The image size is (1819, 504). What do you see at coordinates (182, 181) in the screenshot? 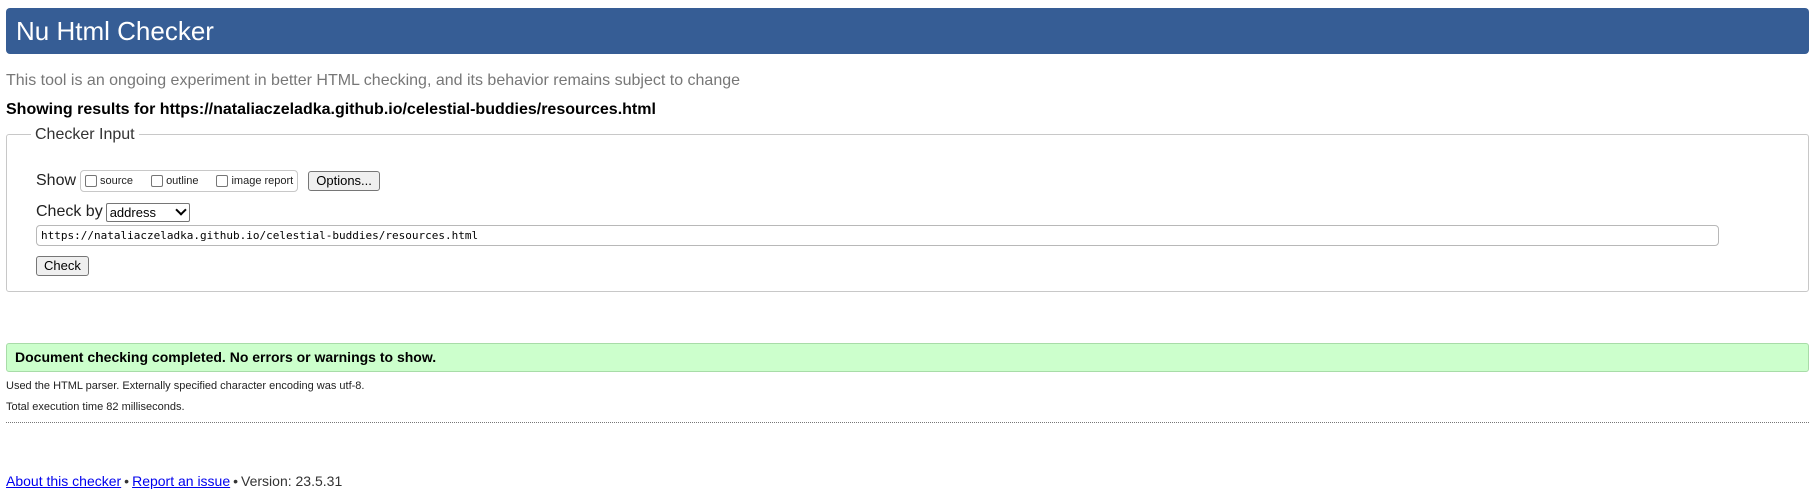
I see `outline-checkbox-label: outline` at bounding box center [182, 181].